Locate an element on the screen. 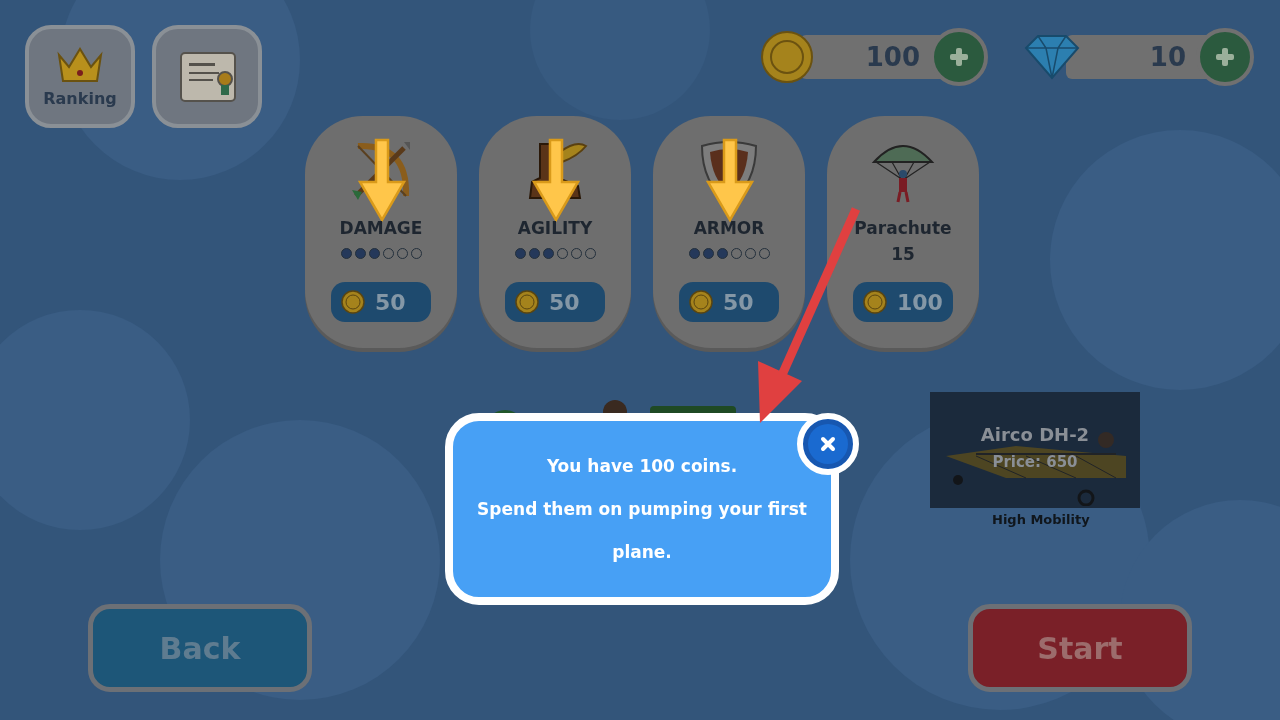 This screenshot has width=1280, height=720. popup-text: You have 100 coins. is located at coordinates (642, 466).